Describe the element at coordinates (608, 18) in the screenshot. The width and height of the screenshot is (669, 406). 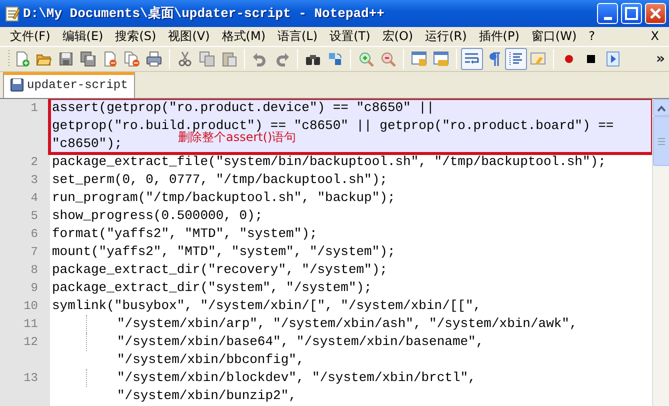
I see `minimize-icon` at that location.